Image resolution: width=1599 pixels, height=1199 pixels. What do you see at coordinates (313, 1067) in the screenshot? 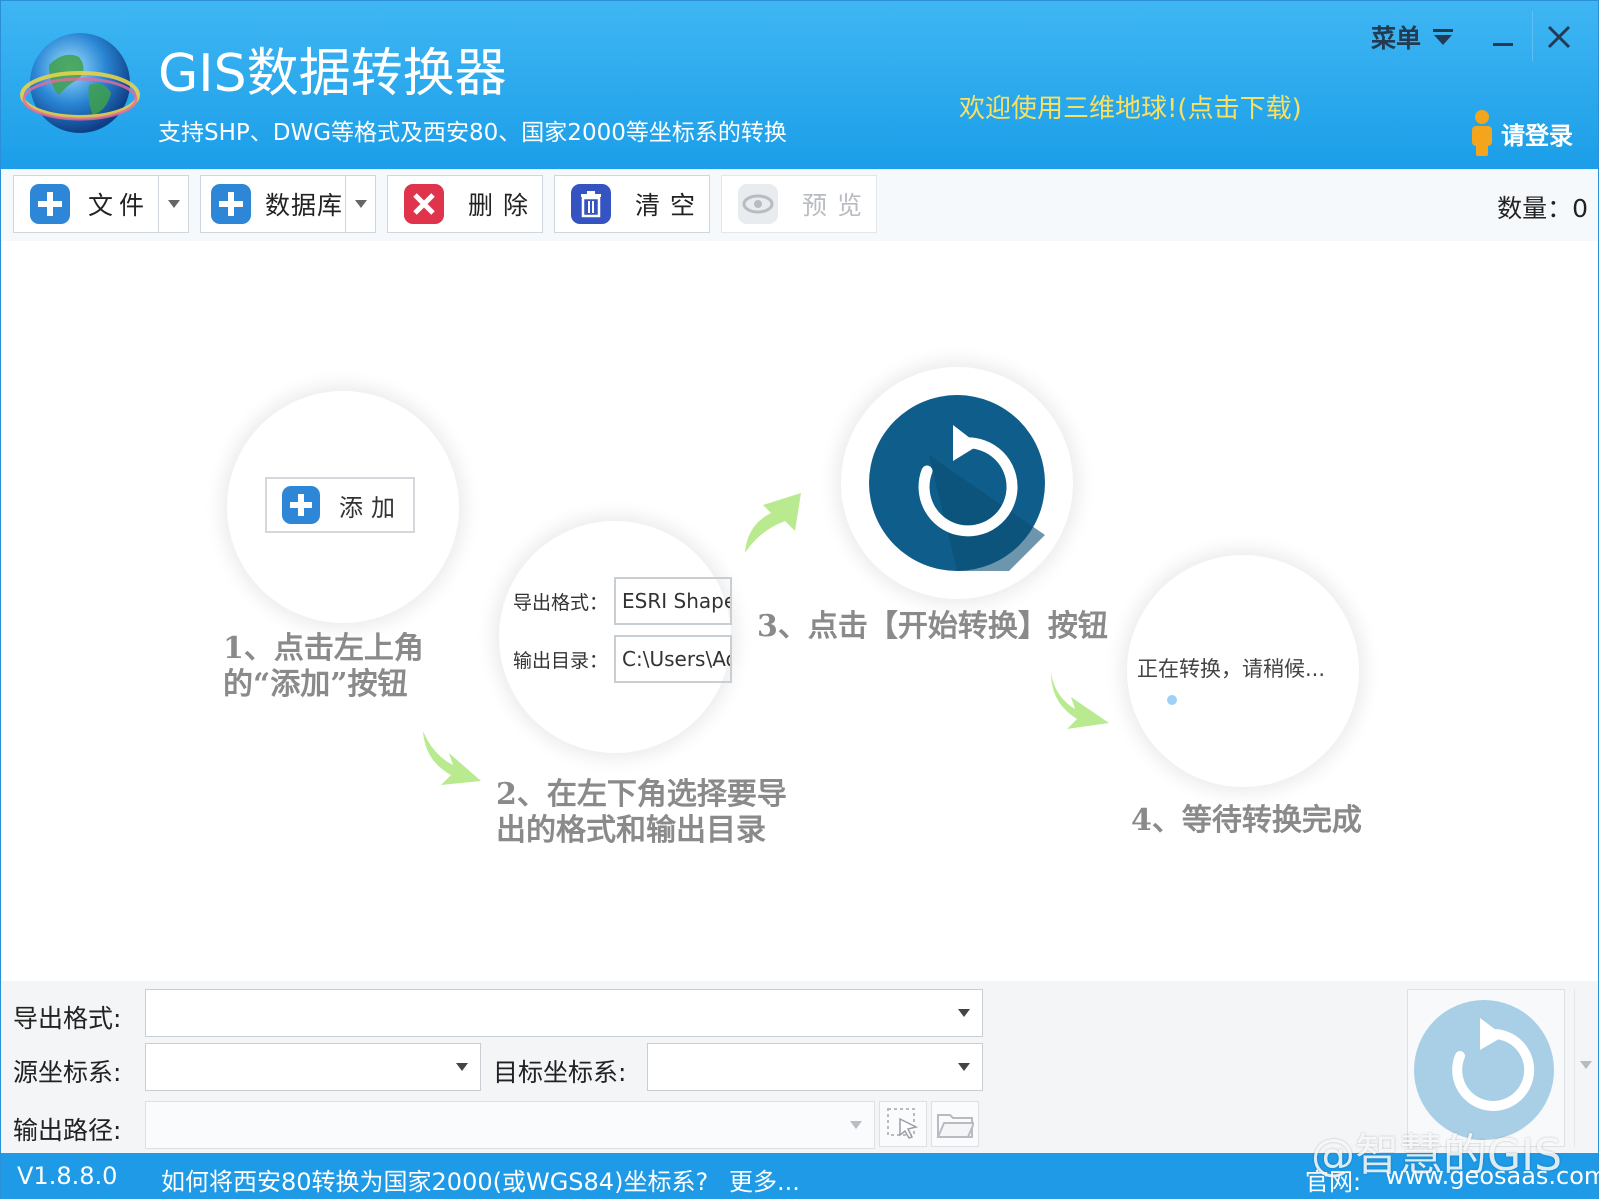
I see `source-crs-select` at bounding box center [313, 1067].